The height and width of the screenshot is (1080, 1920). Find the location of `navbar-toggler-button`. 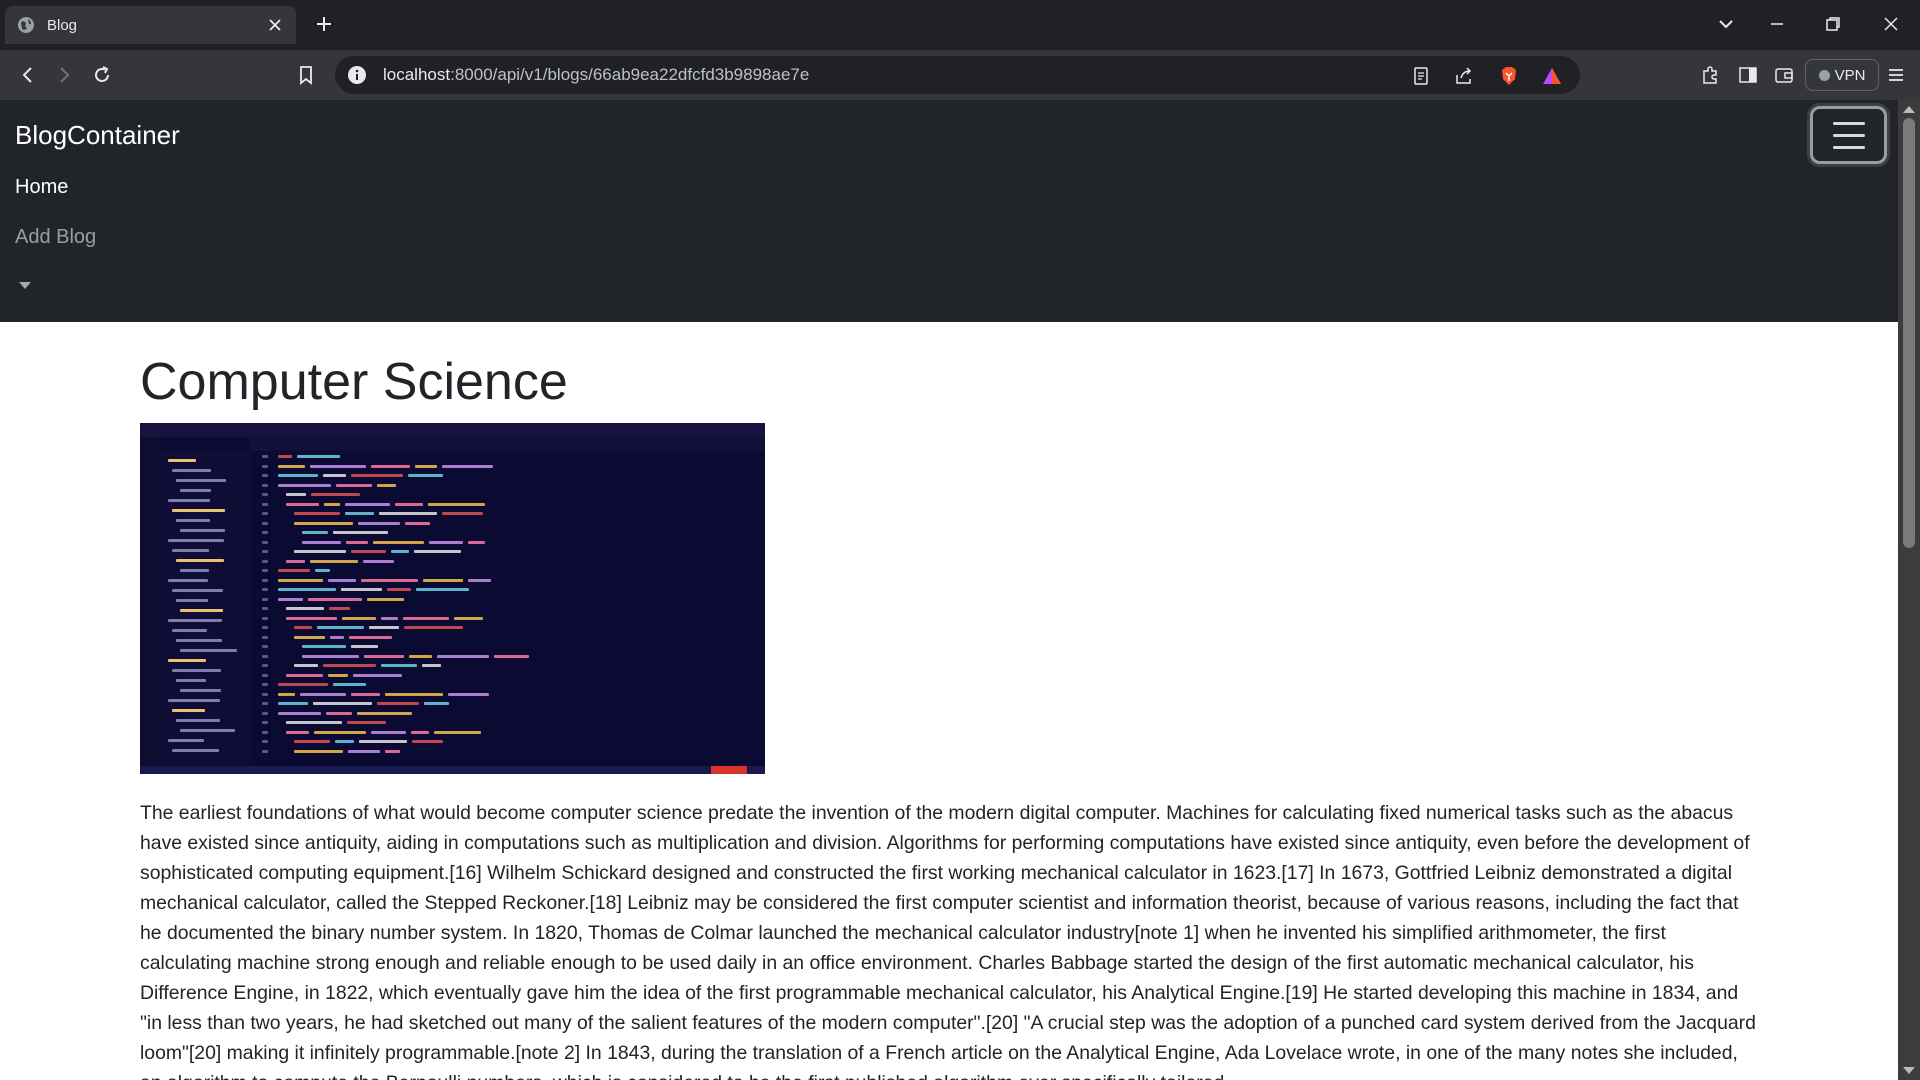

navbar-toggler-button is located at coordinates (1848, 135).